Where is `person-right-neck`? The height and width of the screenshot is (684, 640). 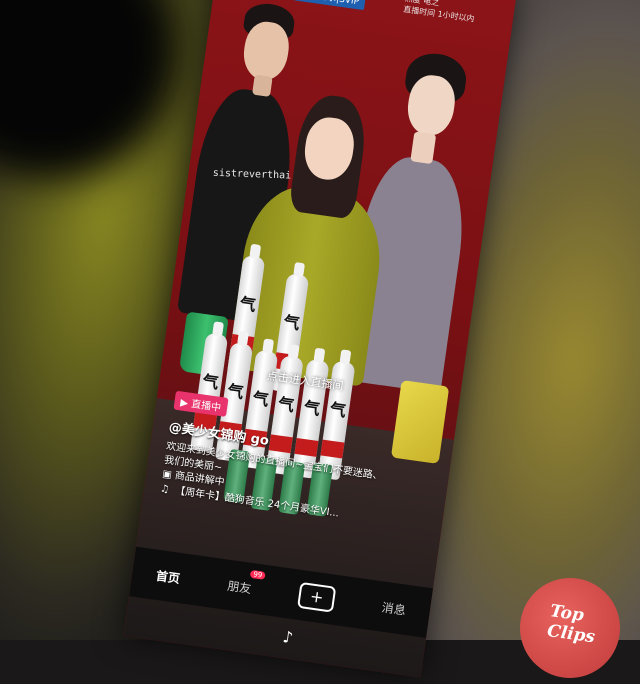 person-right-neck is located at coordinates (423, 148).